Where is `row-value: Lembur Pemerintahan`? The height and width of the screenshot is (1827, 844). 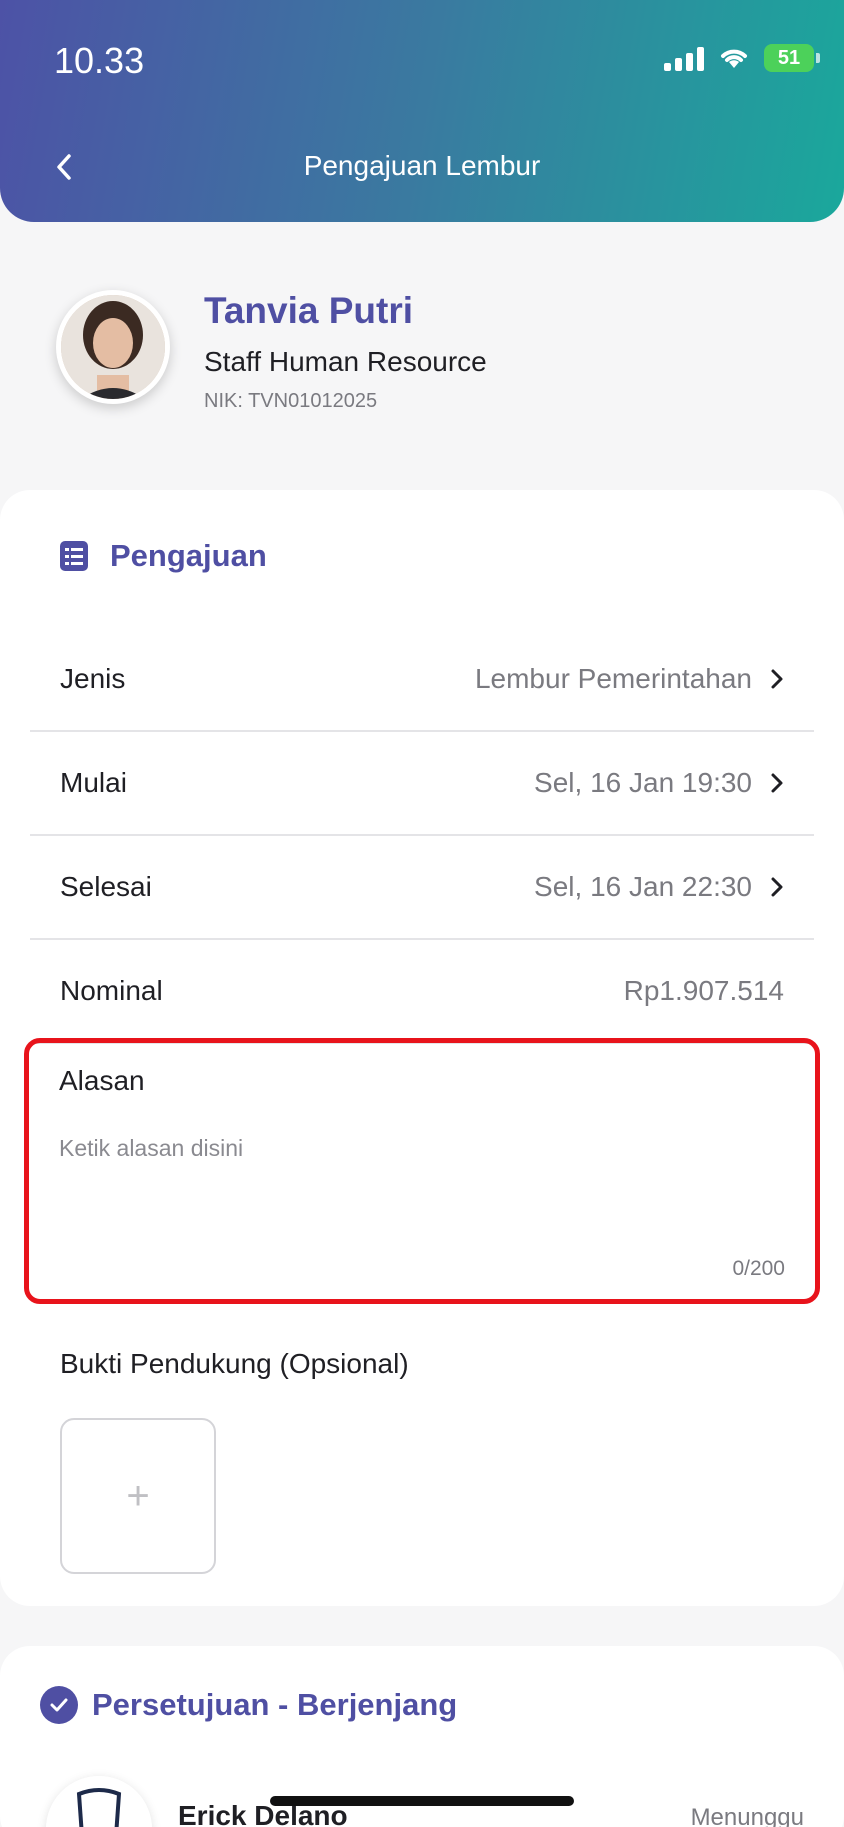 row-value: Lembur Pemerintahan is located at coordinates (613, 678).